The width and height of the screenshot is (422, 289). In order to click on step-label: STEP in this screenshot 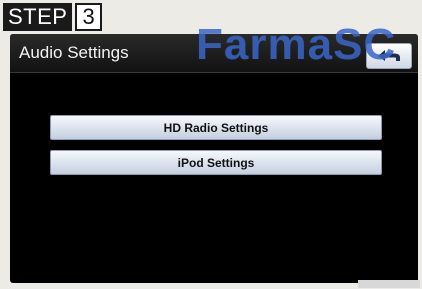, I will do `click(38, 17)`.